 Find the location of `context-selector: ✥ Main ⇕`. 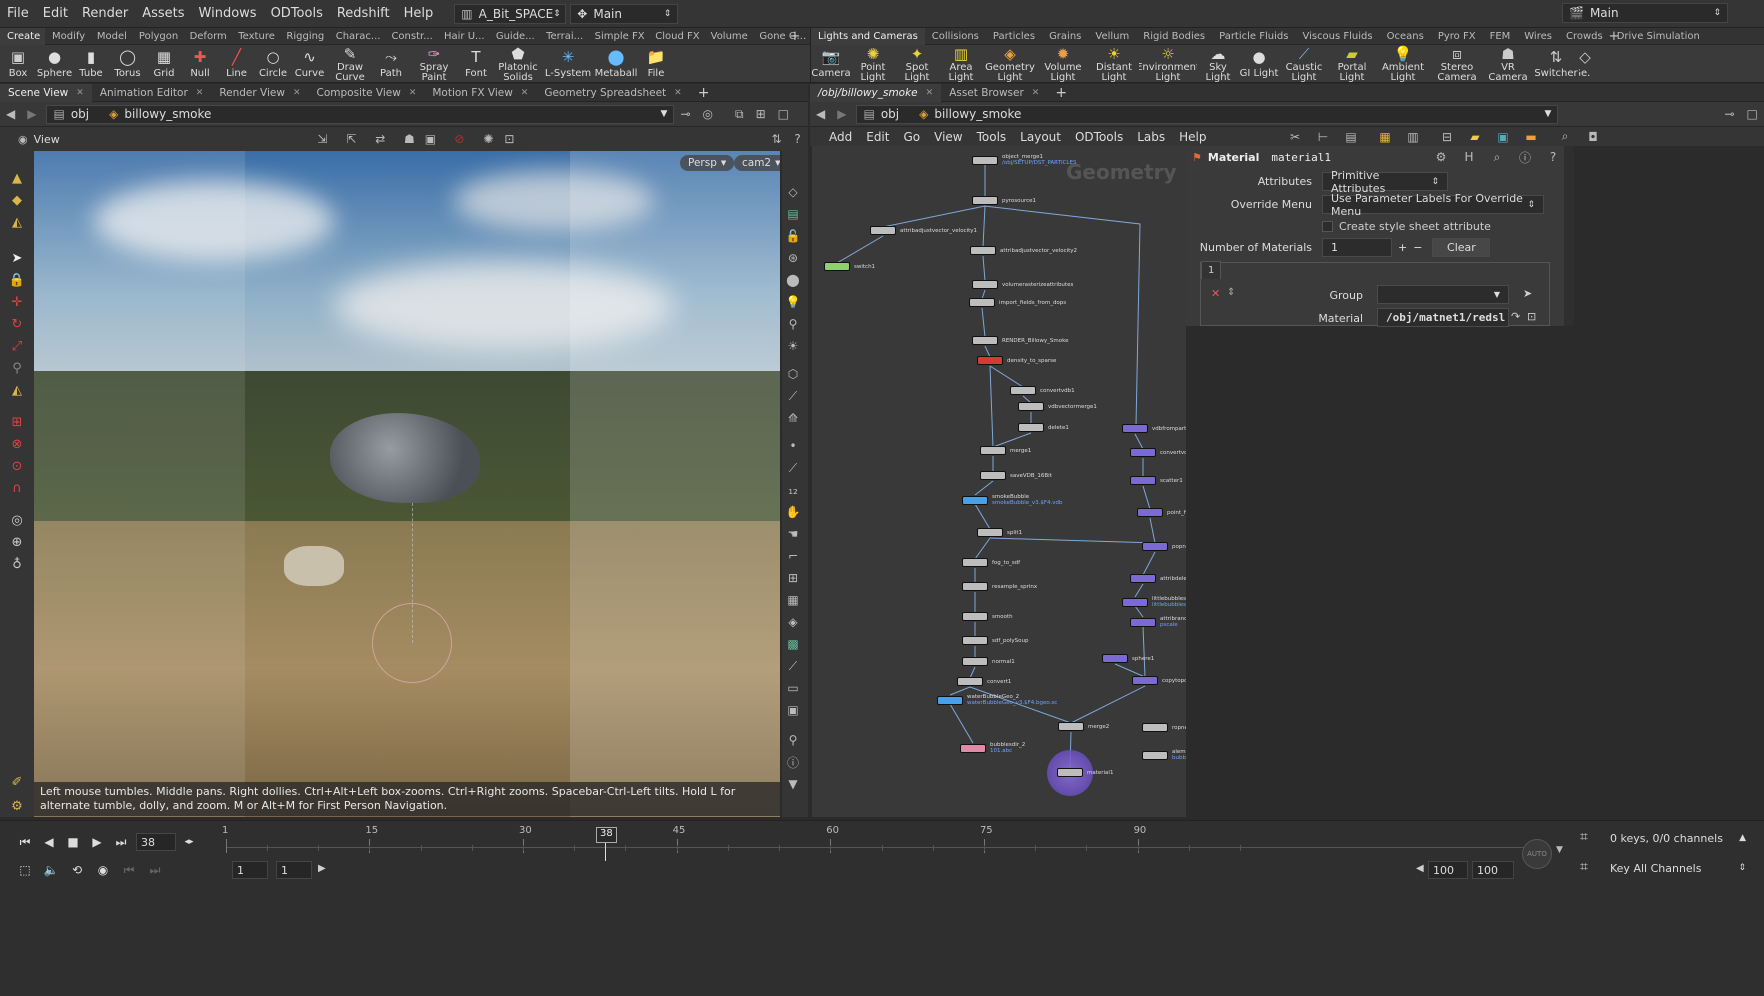

context-selector: ✥ Main ⇕ is located at coordinates (624, 13).